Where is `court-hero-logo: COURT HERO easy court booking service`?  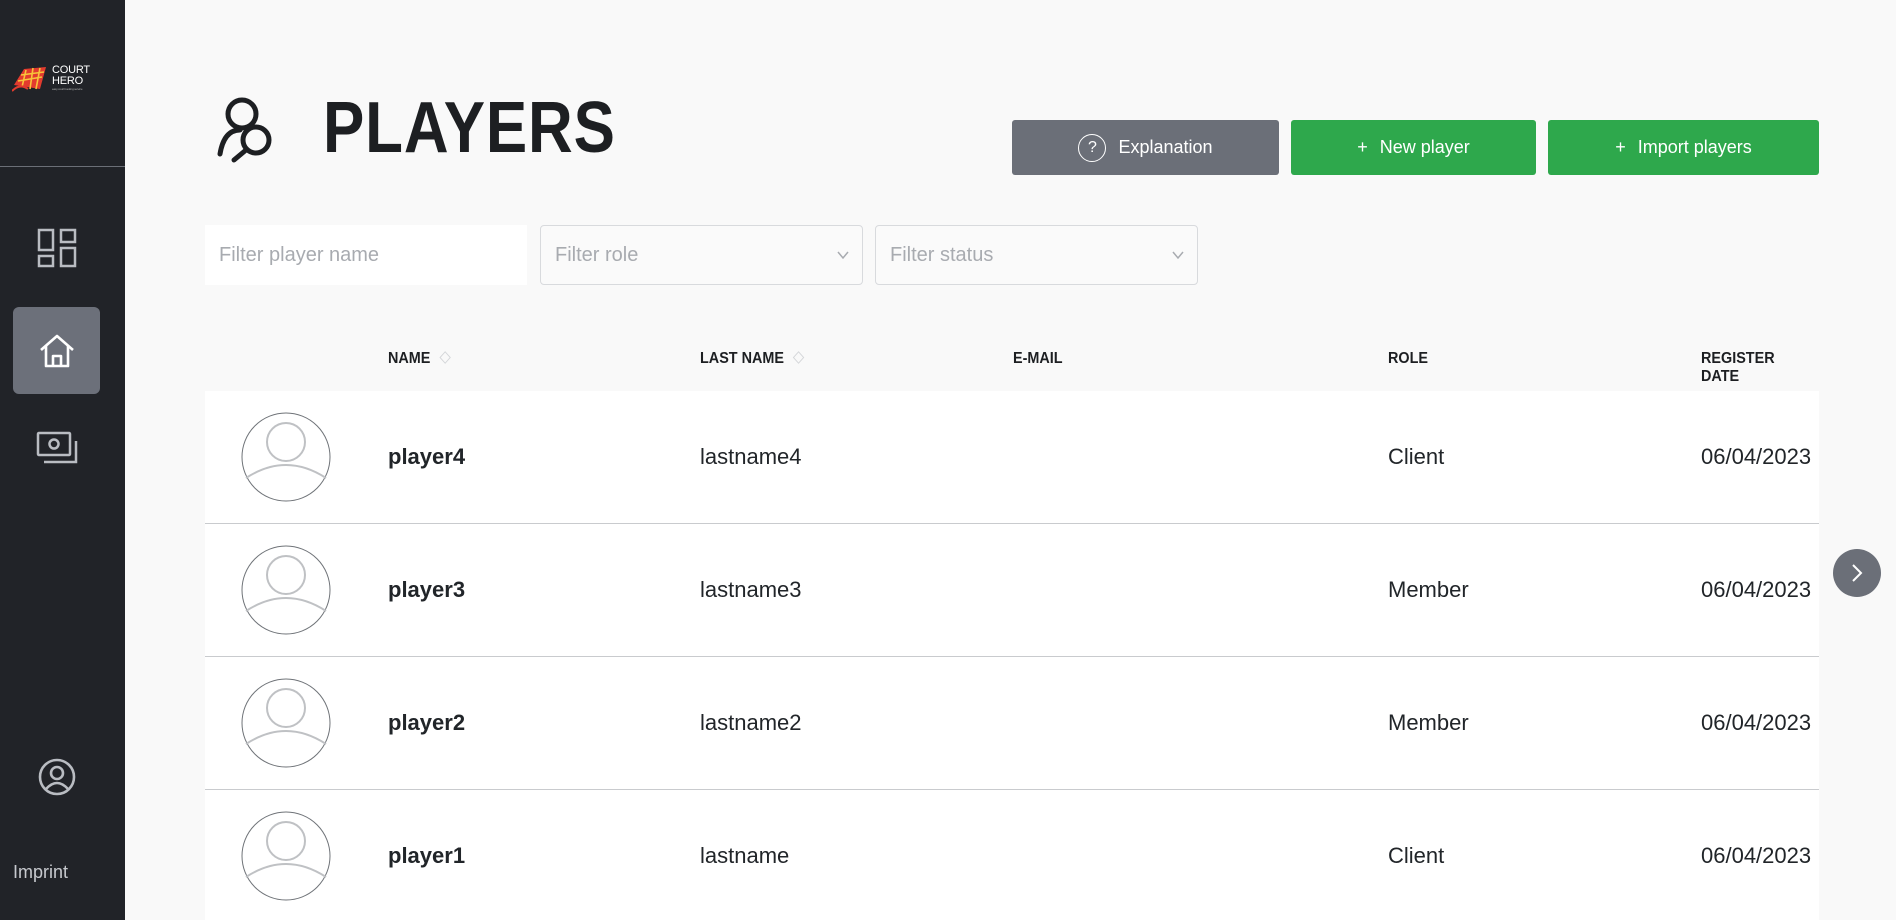 court-hero-logo: COURT HERO easy court booking service is located at coordinates (58, 78).